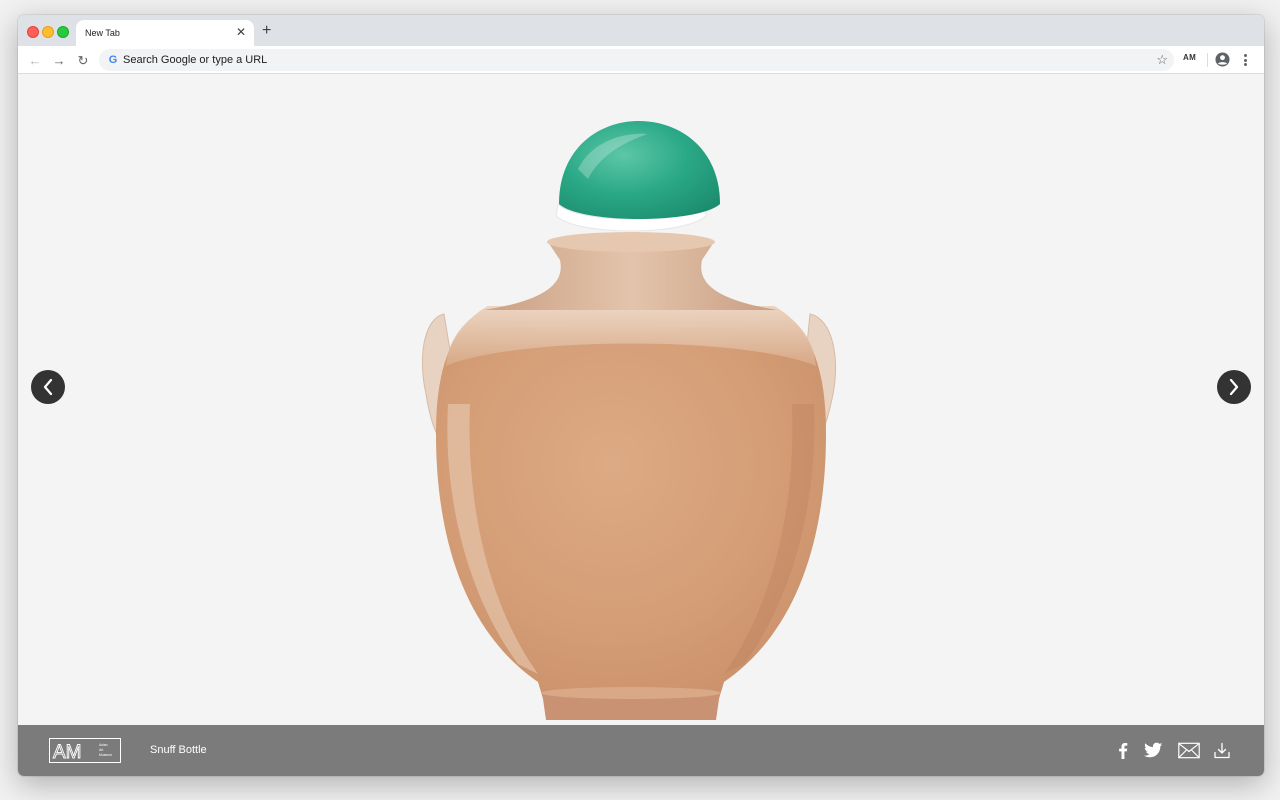  What do you see at coordinates (241, 32) in the screenshot?
I see `close-icon: ✕` at bounding box center [241, 32].